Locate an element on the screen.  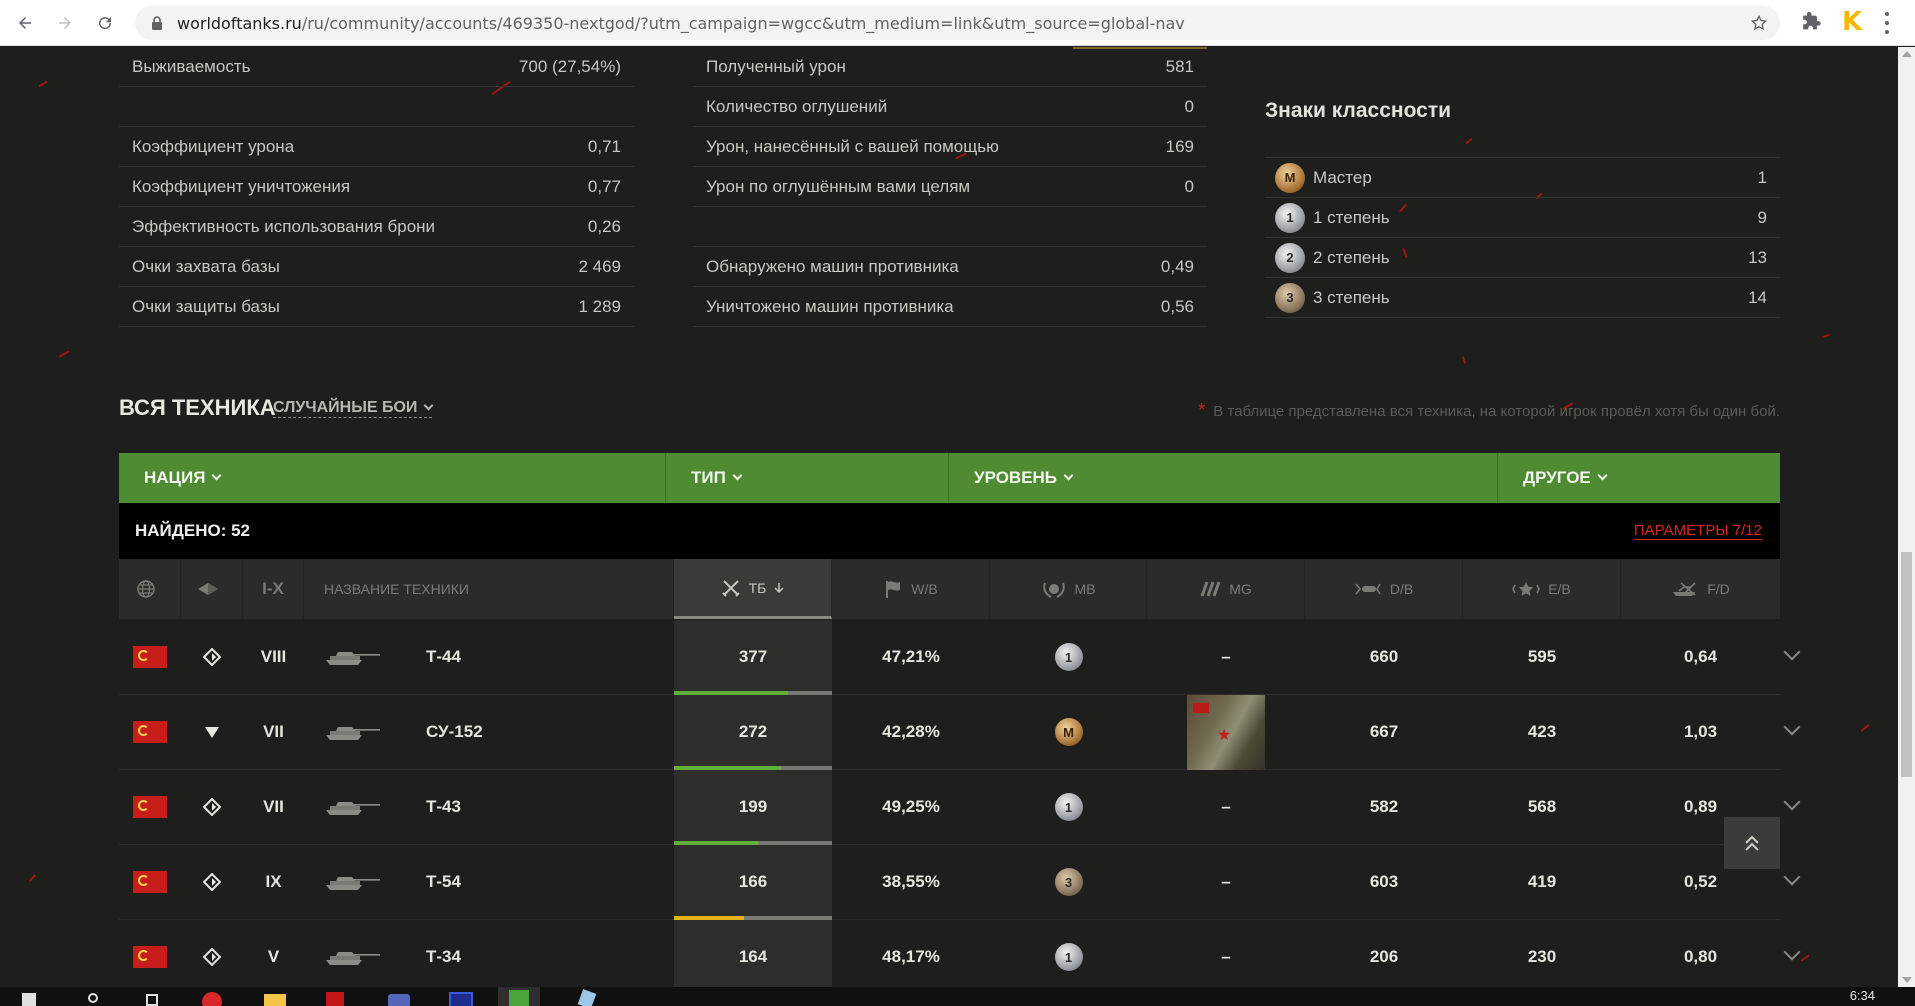
battles-cell: 199 is located at coordinates (753, 807).